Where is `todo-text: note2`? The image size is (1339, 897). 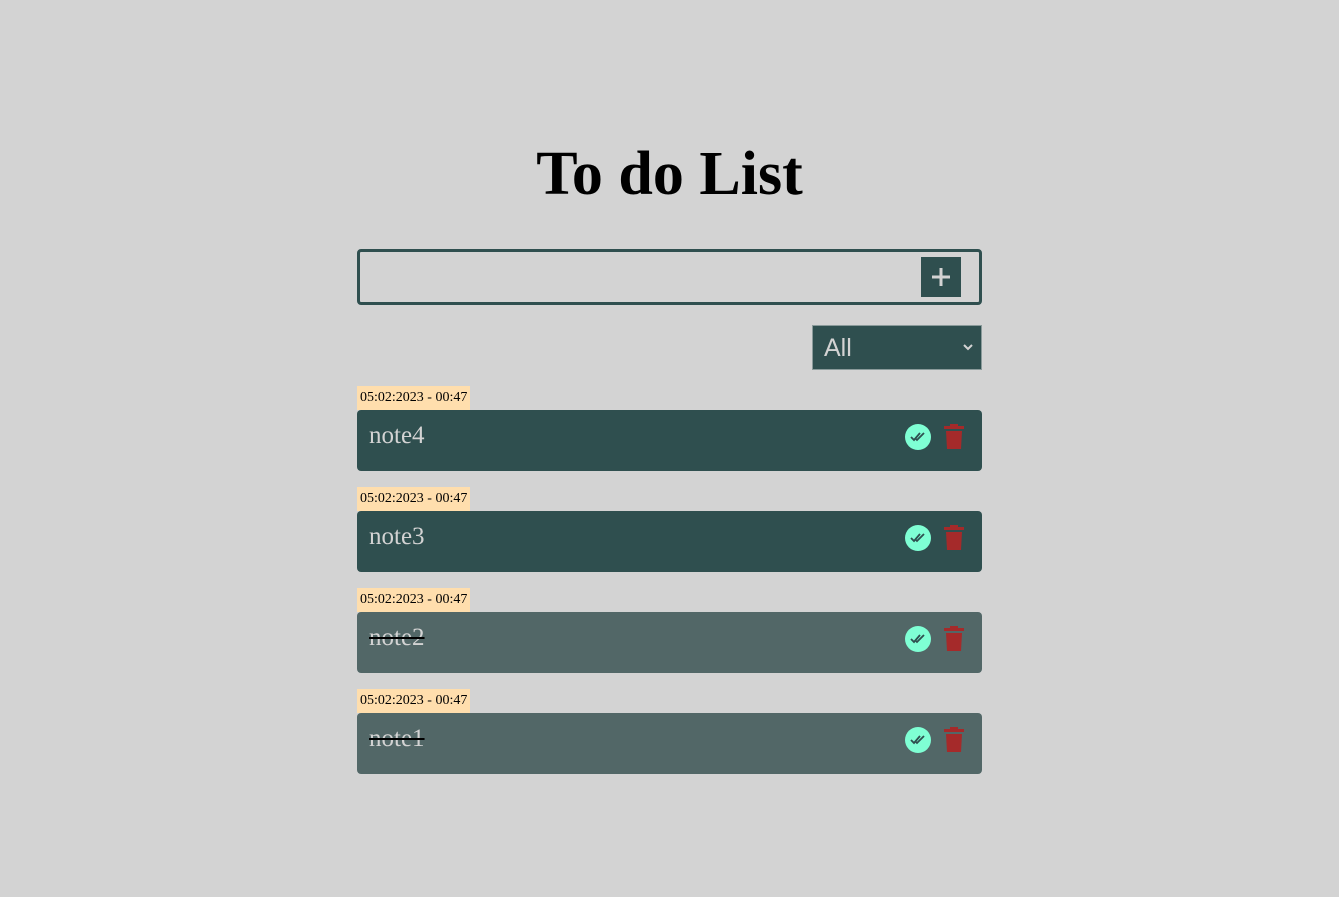 todo-text: note2 is located at coordinates (397, 637).